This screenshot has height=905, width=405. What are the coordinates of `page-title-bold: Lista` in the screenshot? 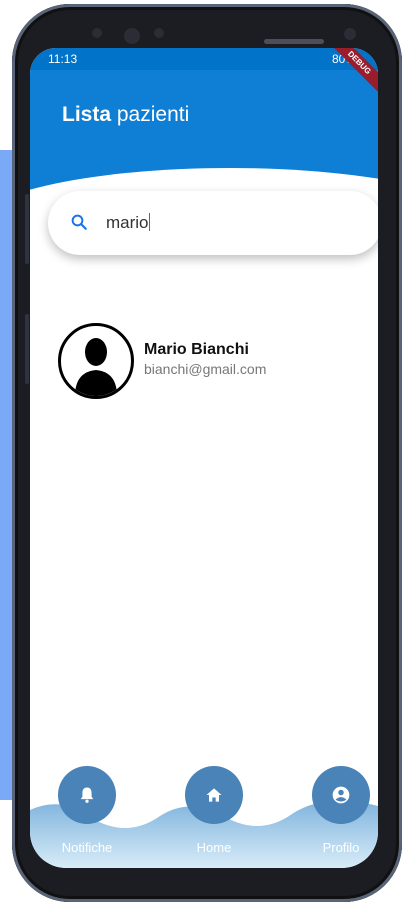 It's located at (87, 114).